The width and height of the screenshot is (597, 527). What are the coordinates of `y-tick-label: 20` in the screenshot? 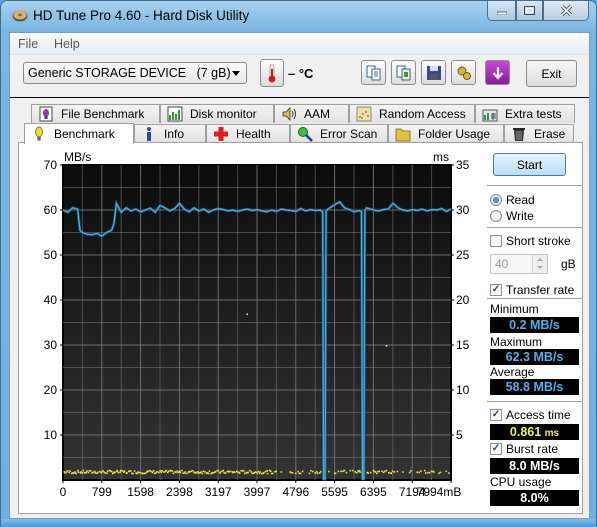 It's located at (51, 390).